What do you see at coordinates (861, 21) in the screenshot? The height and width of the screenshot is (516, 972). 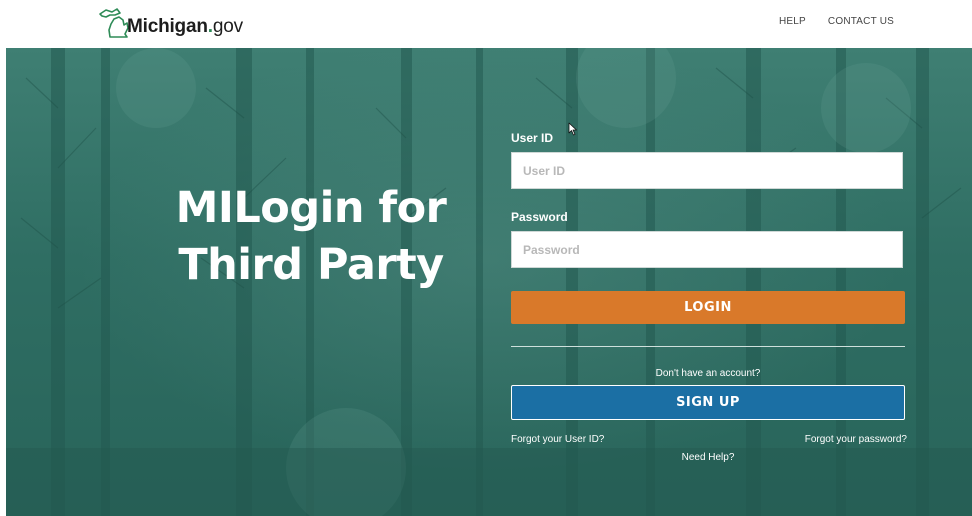 I see `contact-us-link: CONTACT US` at bounding box center [861, 21].